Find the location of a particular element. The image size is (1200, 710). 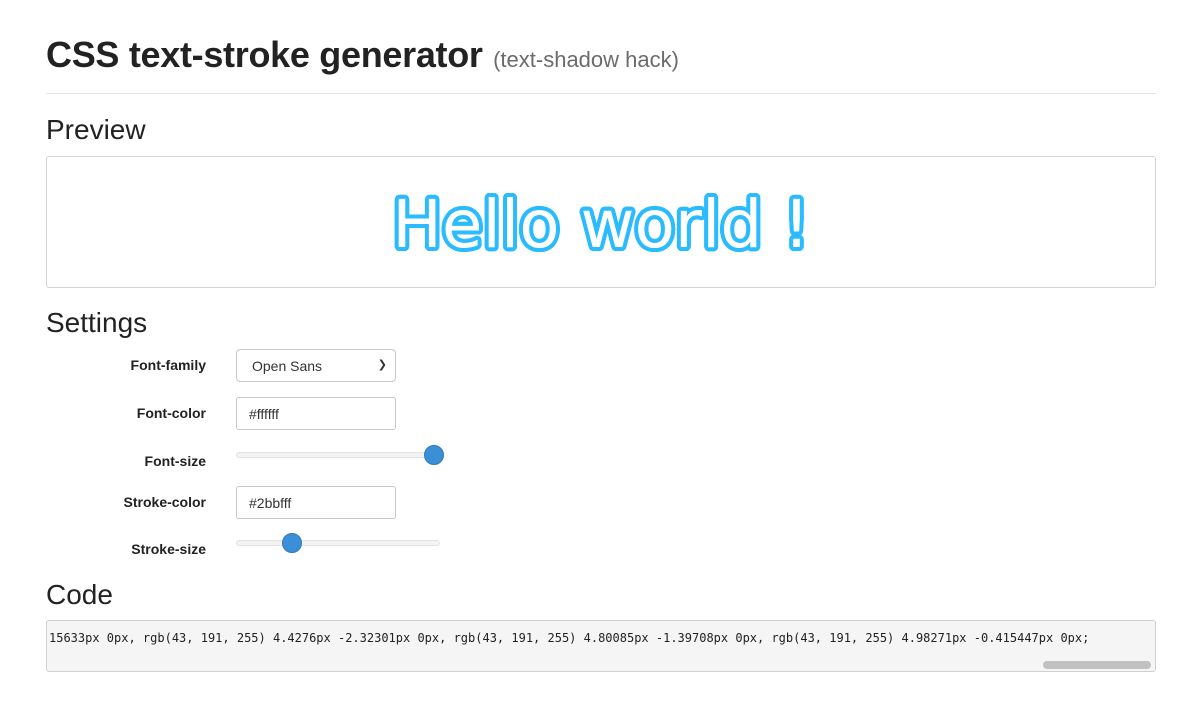

stroke-size-slider-thumb is located at coordinates (291, 543).